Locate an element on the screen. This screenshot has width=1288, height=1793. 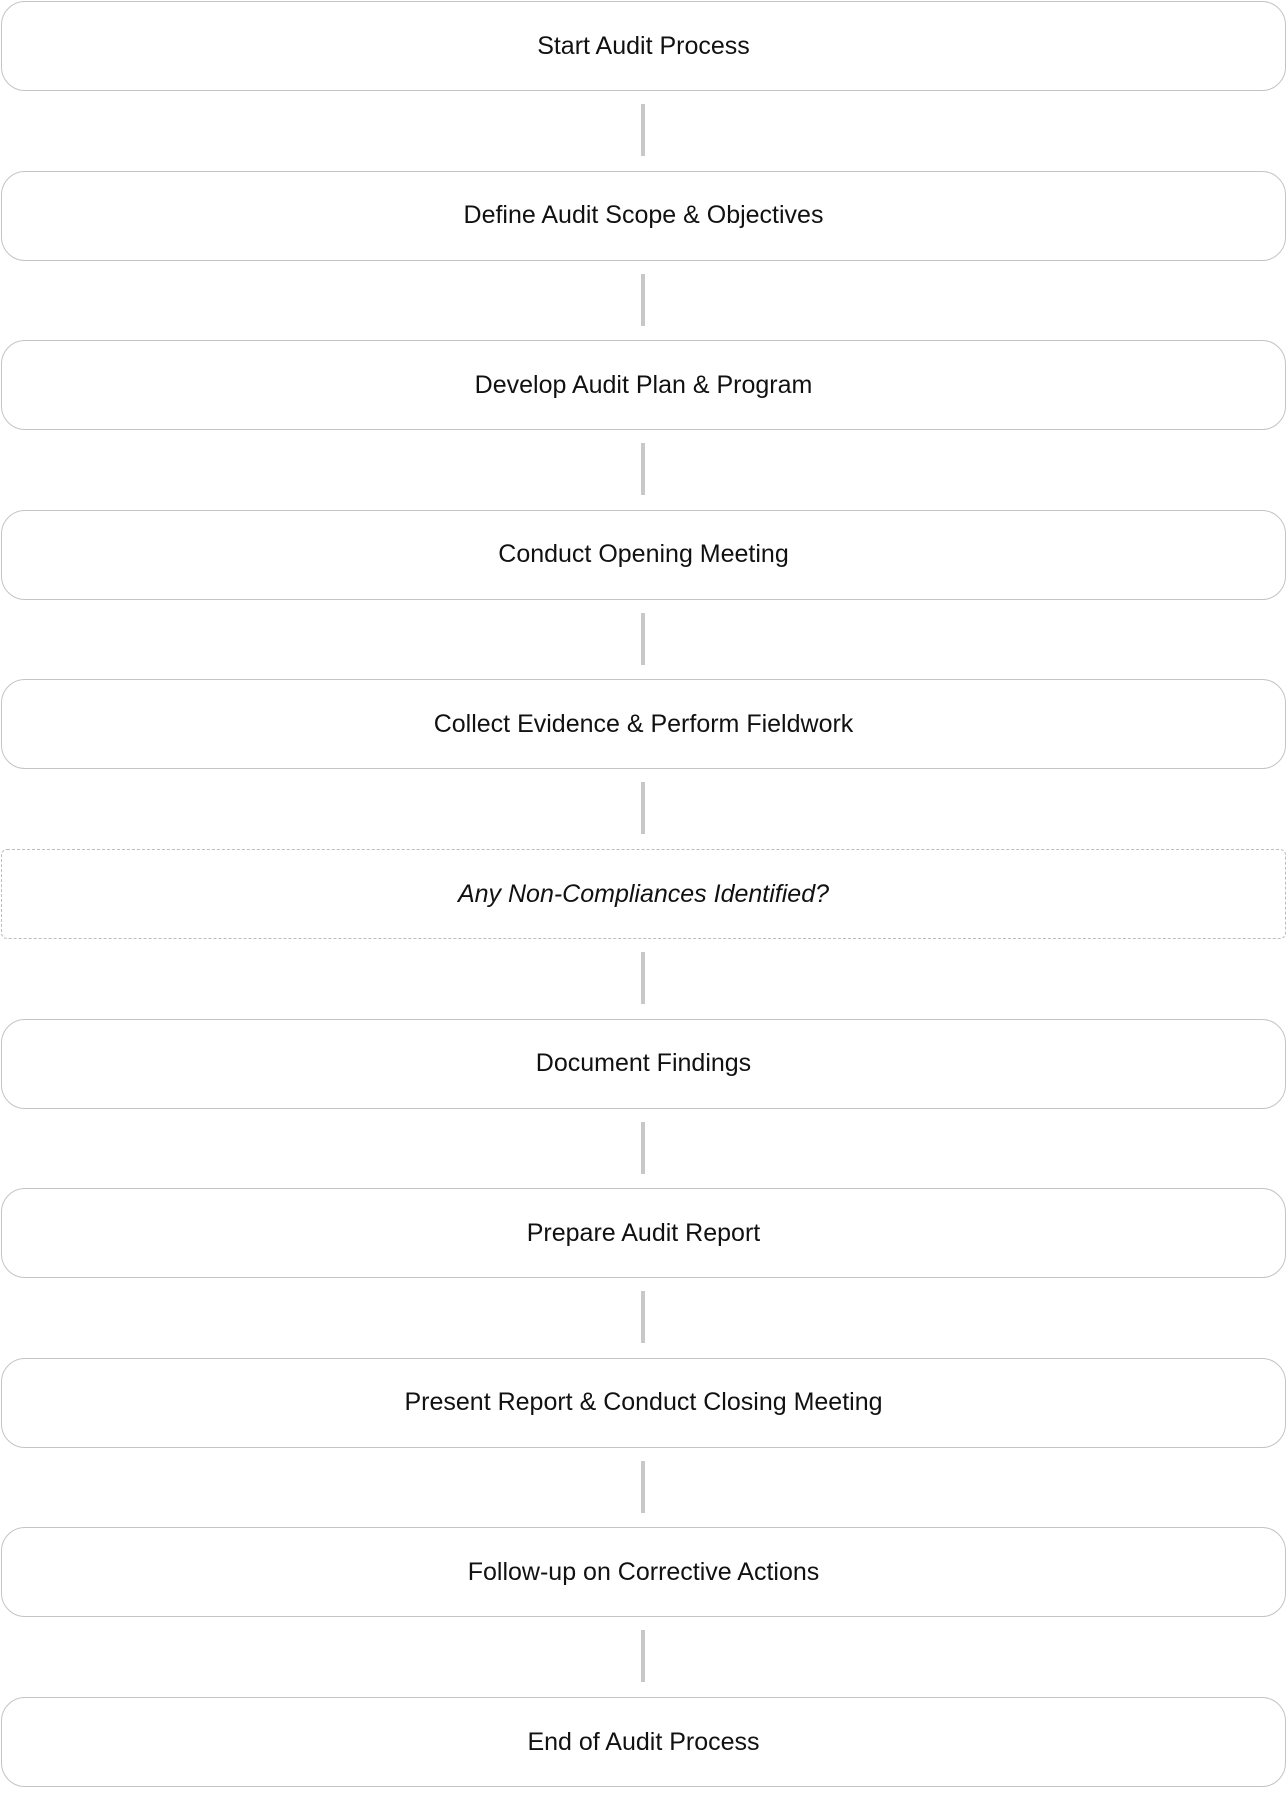
step-label: Prepare Audit Report is located at coordinates (643, 1232).